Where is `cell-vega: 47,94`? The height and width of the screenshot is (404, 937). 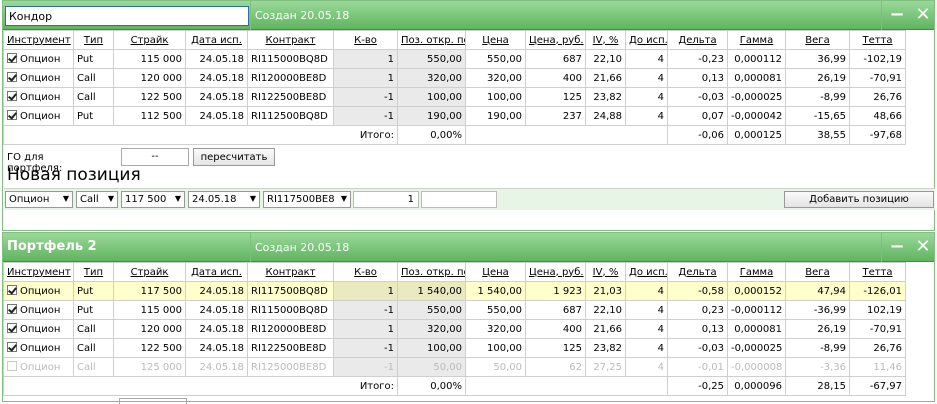 cell-vega: 47,94 is located at coordinates (817, 291).